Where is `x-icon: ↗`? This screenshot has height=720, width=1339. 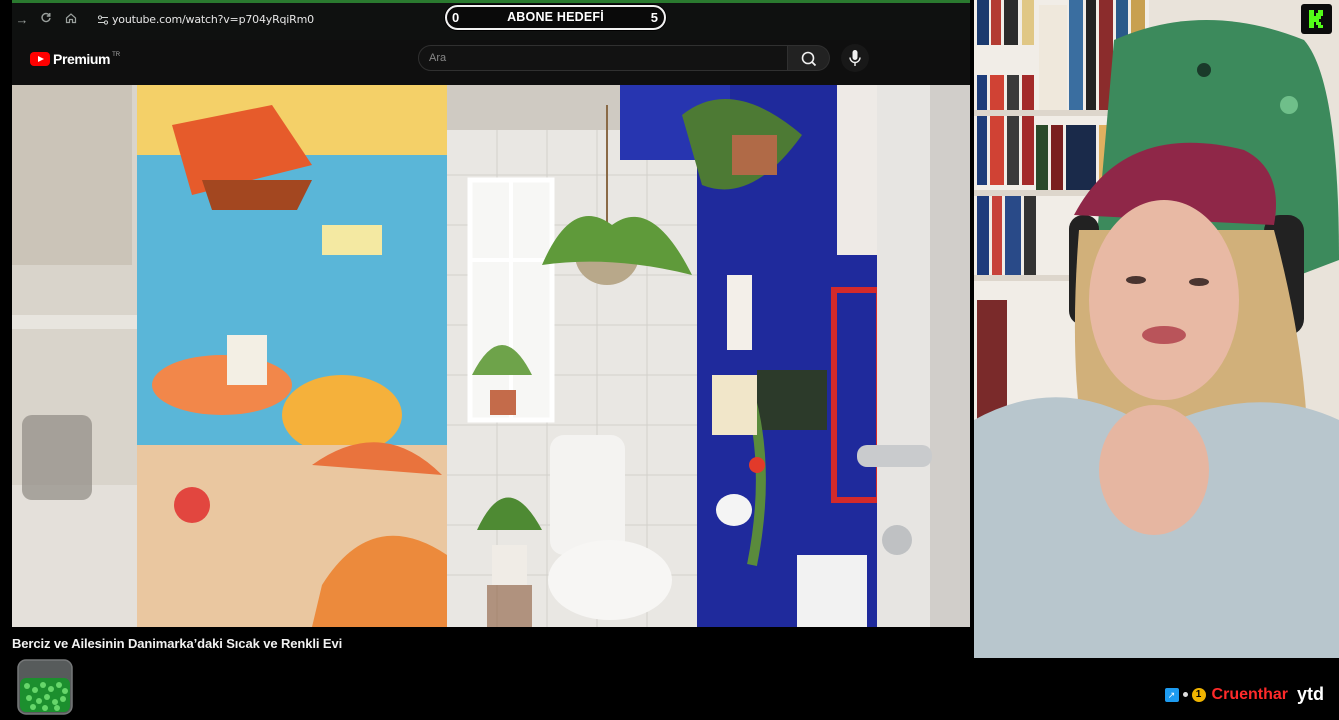 x-icon: ↗ is located at coordinates (1171, 694).